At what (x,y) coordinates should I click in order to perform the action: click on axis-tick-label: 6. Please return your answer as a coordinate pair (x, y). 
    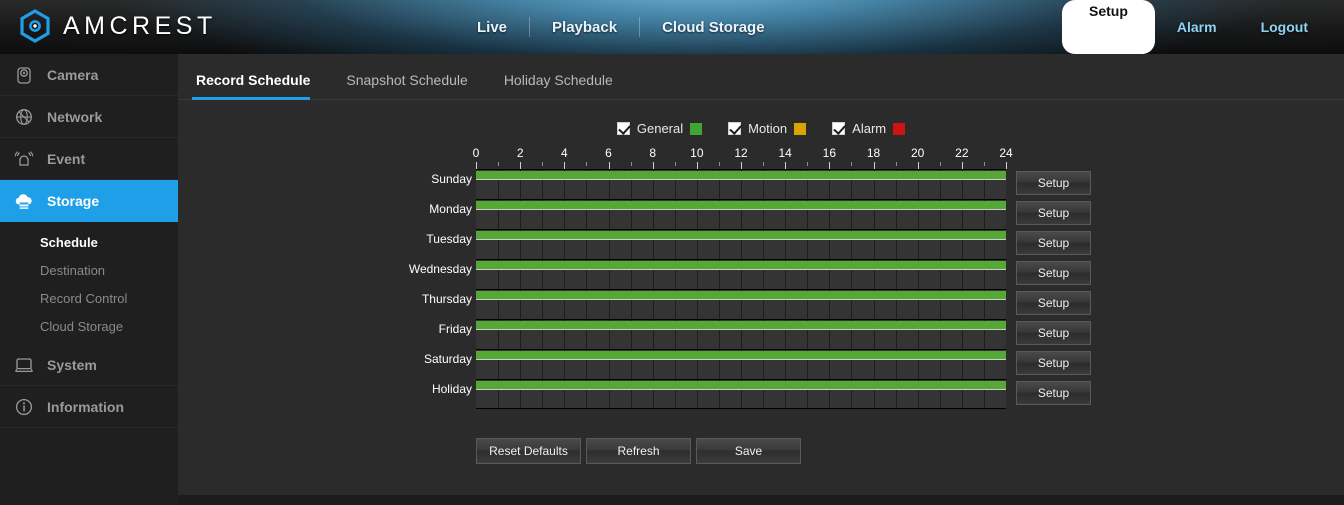
    Looking at the image, I should click on (608, 153).